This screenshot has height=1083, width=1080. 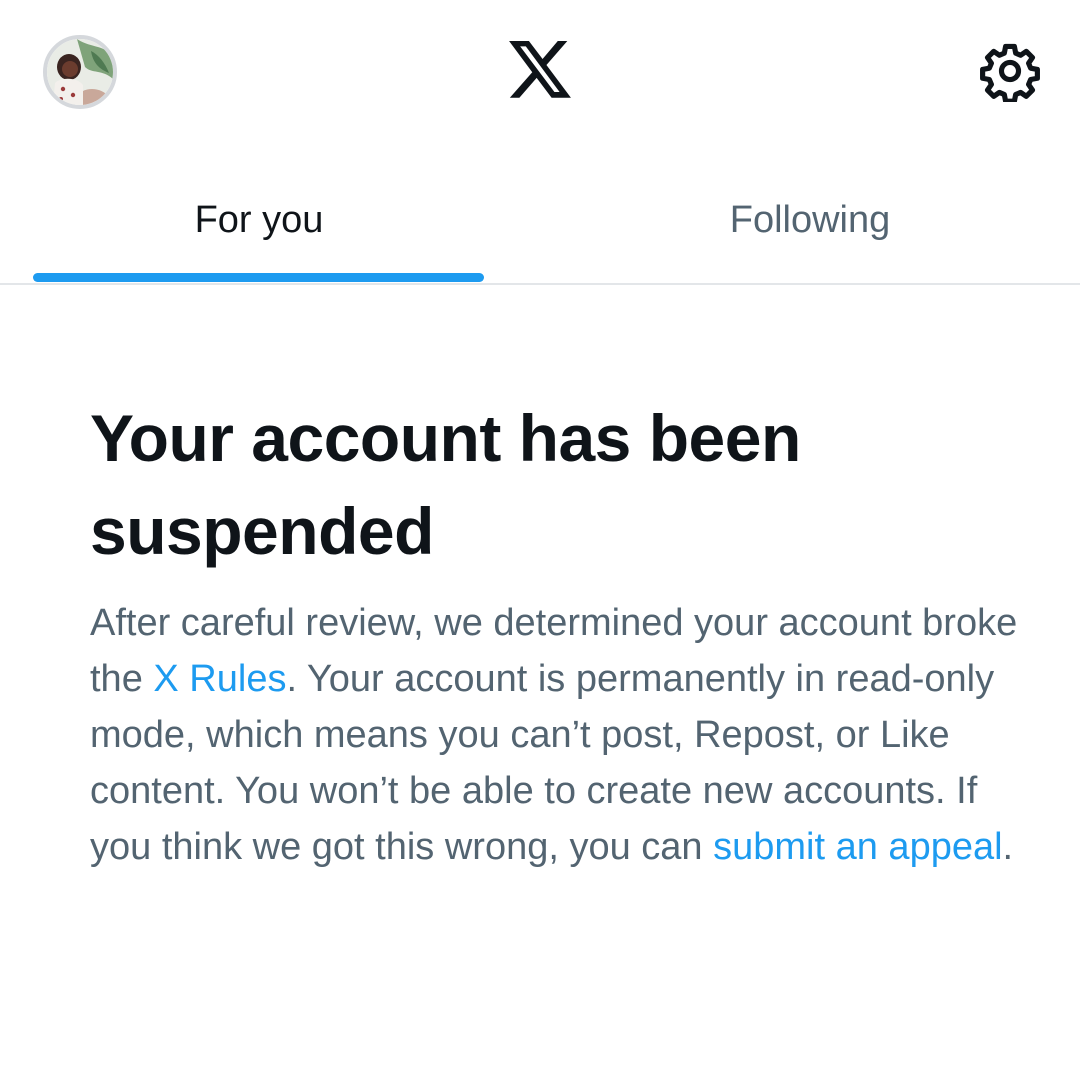 What do you see at coordinates (259, 220) in the screenshot?
I see `tab-for-you-label: For you` at bounding box center [259, 220].